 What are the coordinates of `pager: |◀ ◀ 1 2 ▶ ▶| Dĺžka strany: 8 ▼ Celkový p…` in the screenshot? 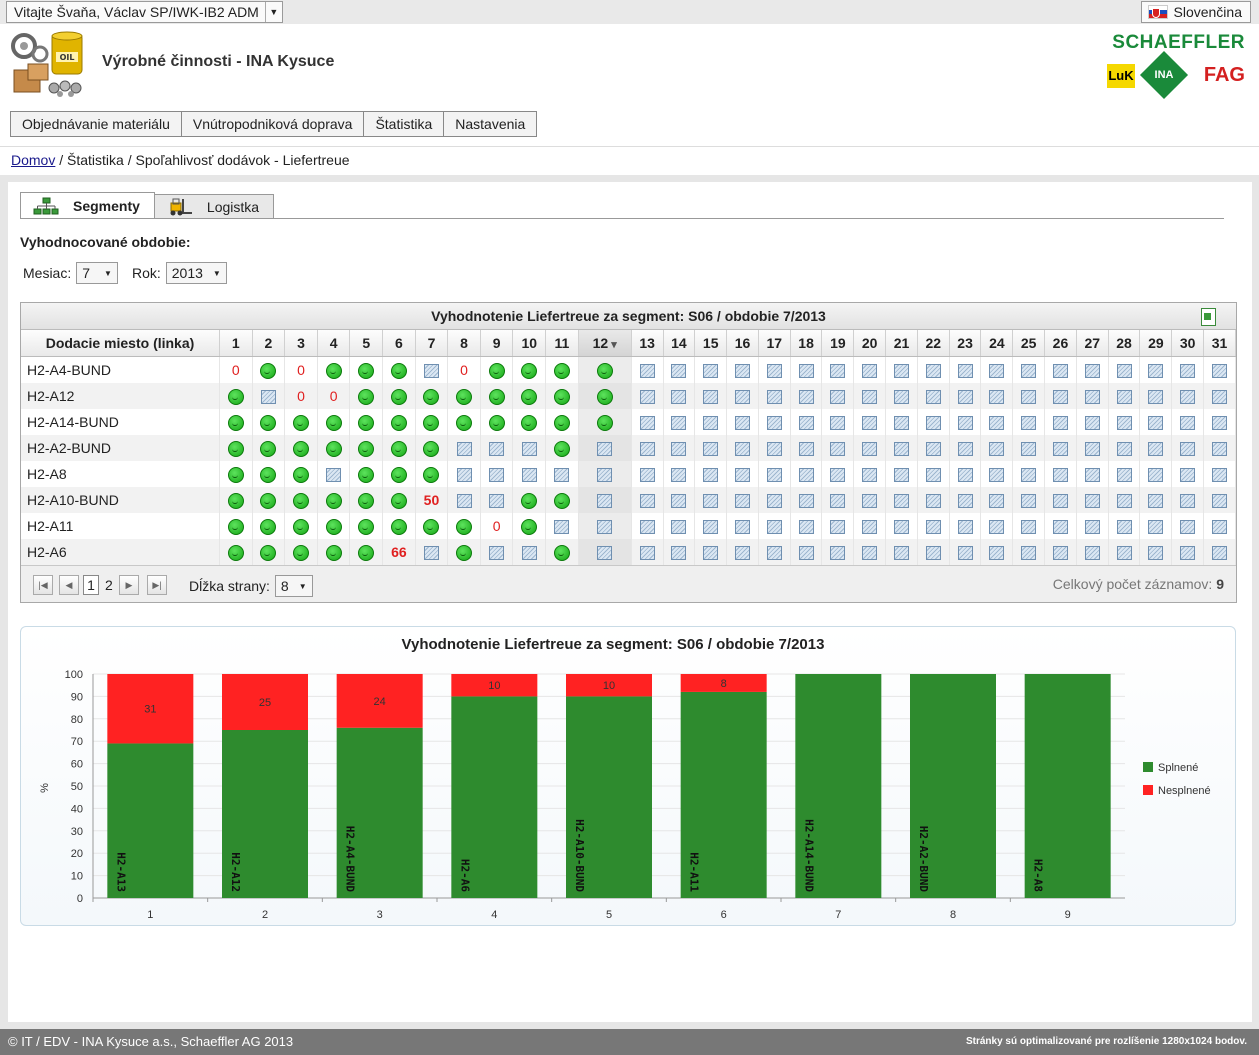 It's located at (628, 583).